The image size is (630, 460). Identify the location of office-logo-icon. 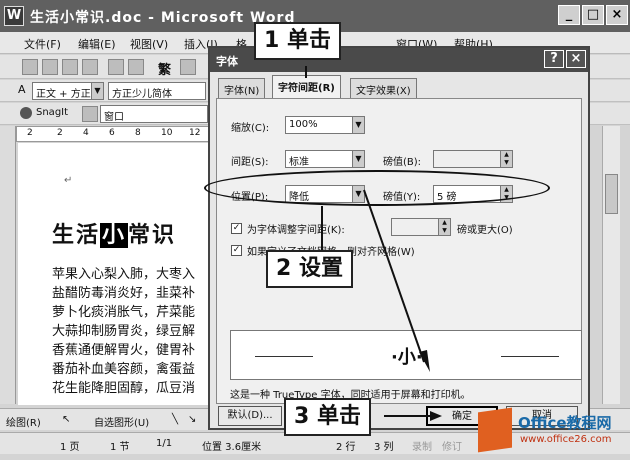
(495, 430).